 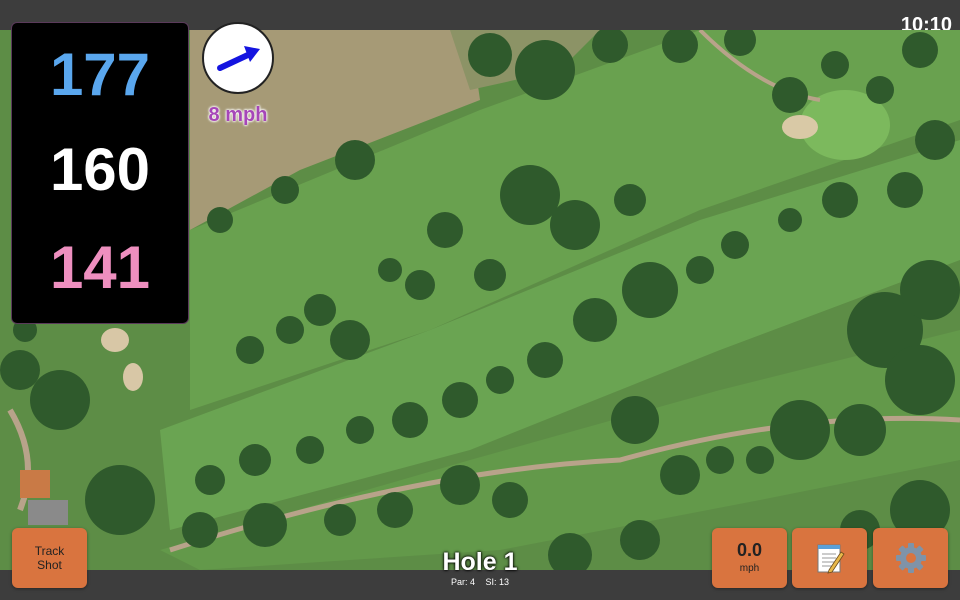 I want to click on track-shot-label-line2: Shot, so click(x=49, y=565).